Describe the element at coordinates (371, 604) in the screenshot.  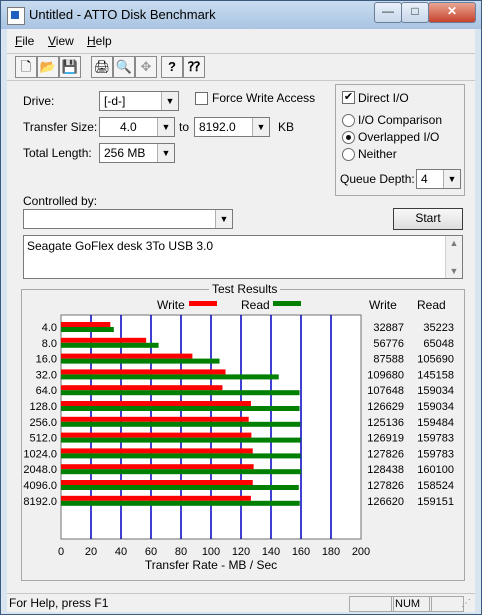
I see `caps-indicator` at that location.